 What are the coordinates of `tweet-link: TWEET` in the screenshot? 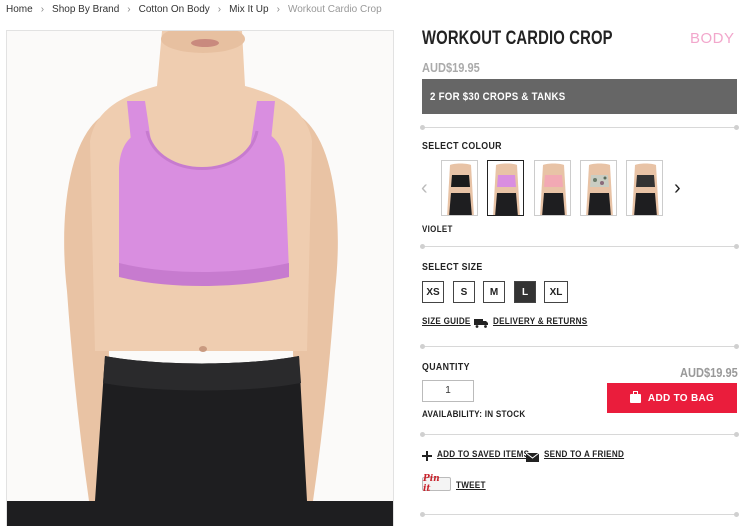 It's located at (471, 485).